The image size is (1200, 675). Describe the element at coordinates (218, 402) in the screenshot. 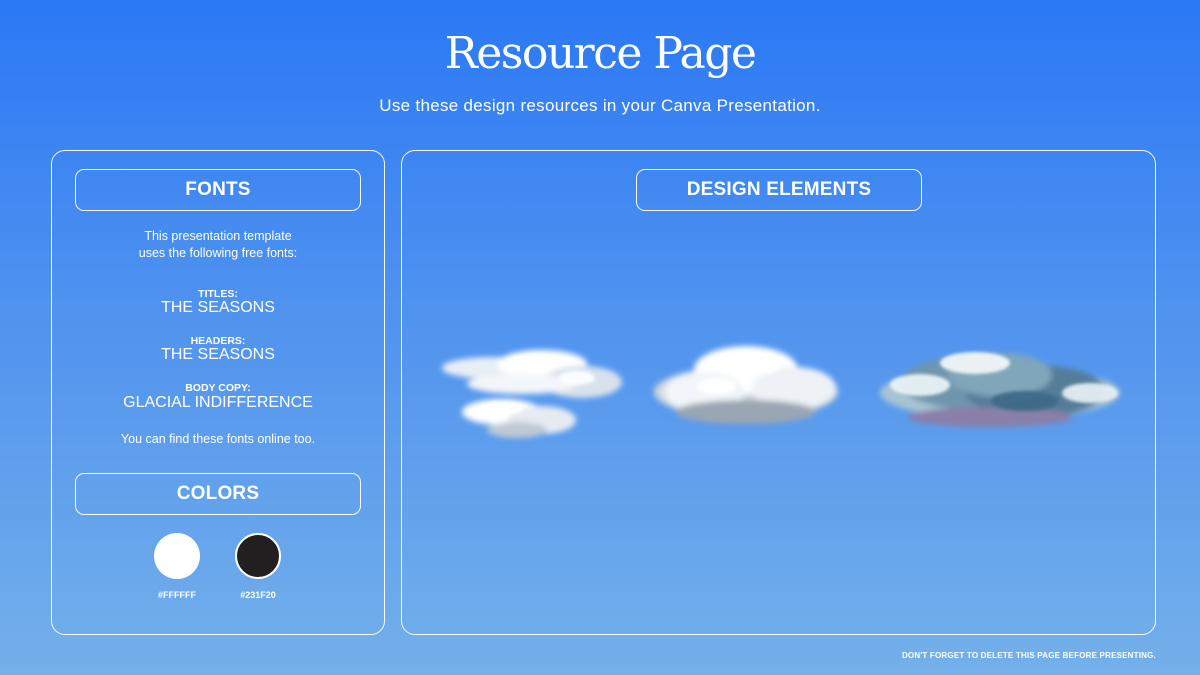

I see `body-copy-font-name: GLACIAL INDIFFERENCE` at that location.